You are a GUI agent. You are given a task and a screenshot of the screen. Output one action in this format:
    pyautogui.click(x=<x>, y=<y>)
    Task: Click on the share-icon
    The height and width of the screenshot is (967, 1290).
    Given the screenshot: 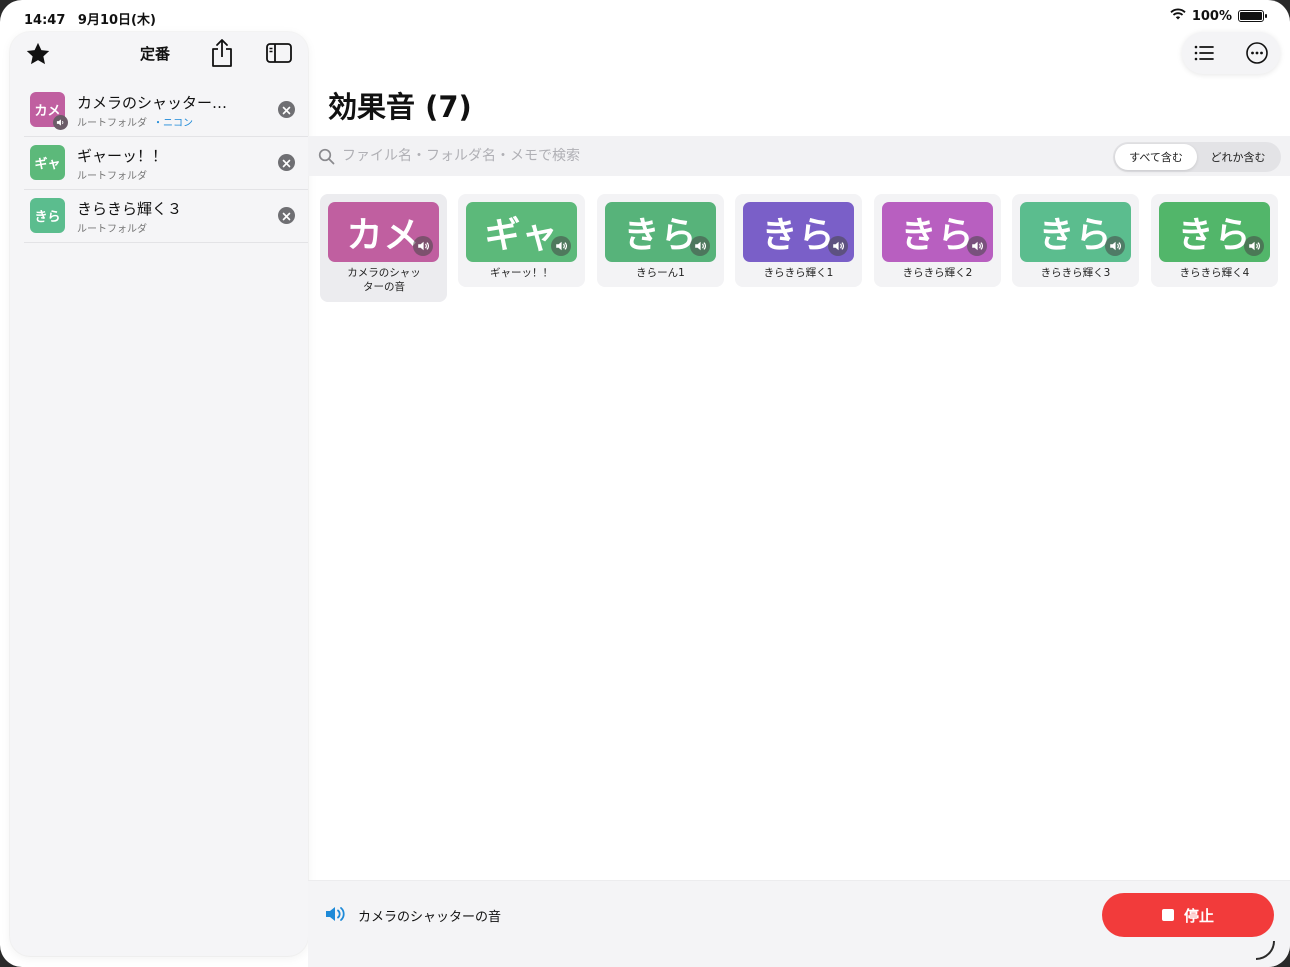 What is the action you would take?
    pyautogui.click(x=222, y=53)
    